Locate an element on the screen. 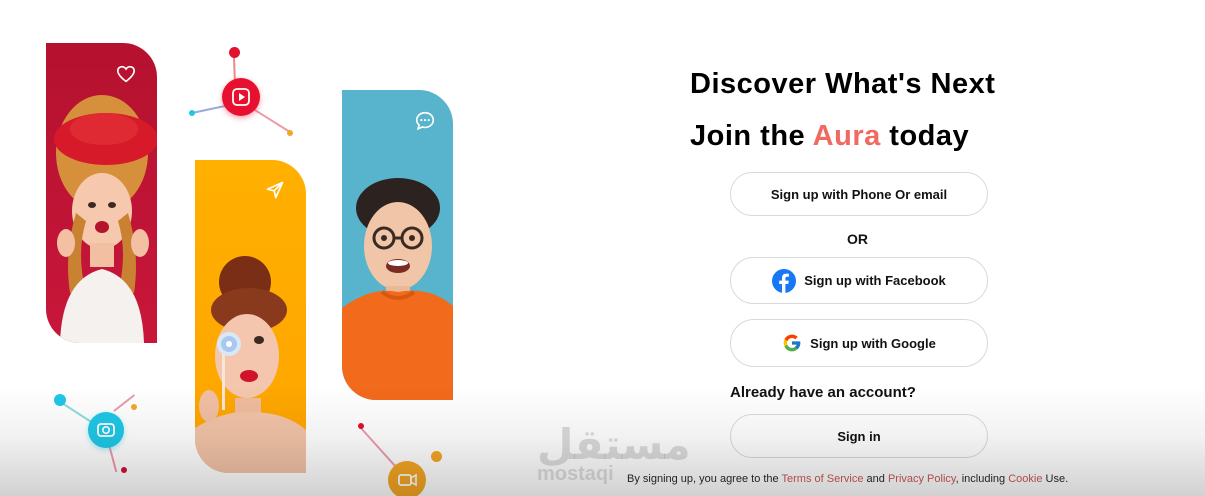  headline-join-prefix: Join the is located at coordinates (748, 136).